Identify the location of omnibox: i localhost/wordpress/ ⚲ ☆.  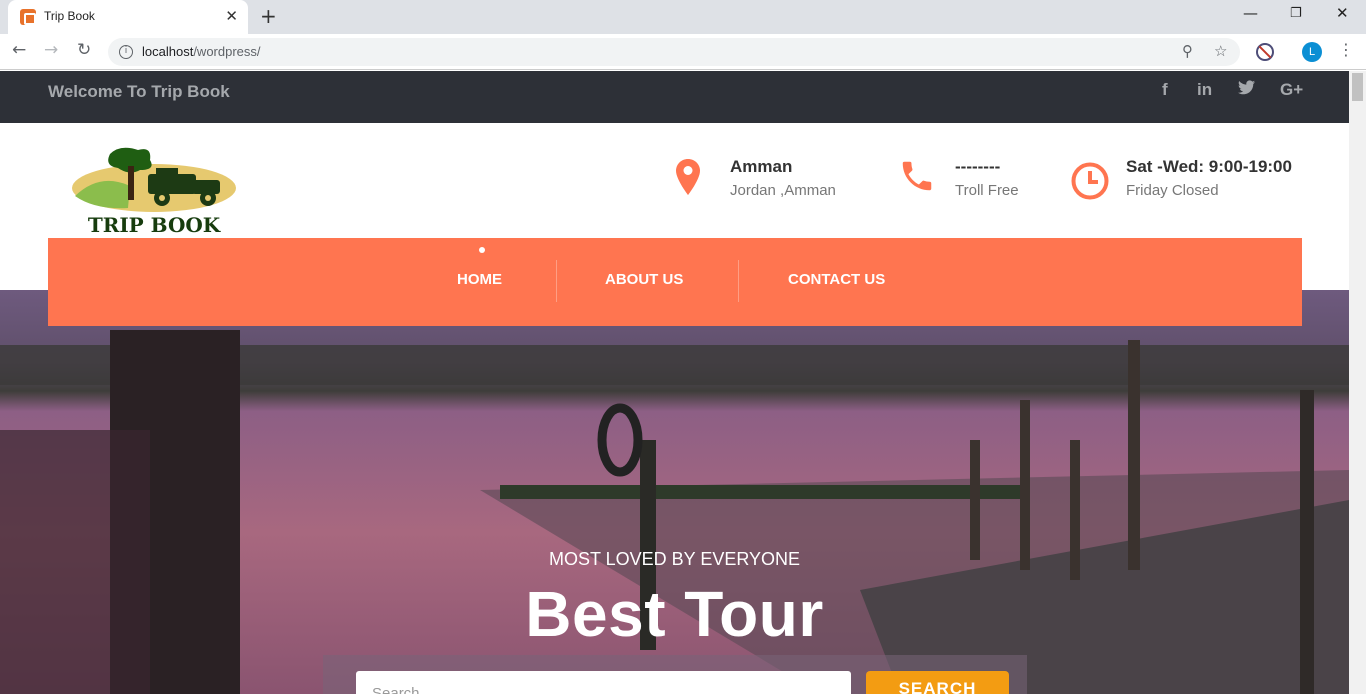
(674, 52).